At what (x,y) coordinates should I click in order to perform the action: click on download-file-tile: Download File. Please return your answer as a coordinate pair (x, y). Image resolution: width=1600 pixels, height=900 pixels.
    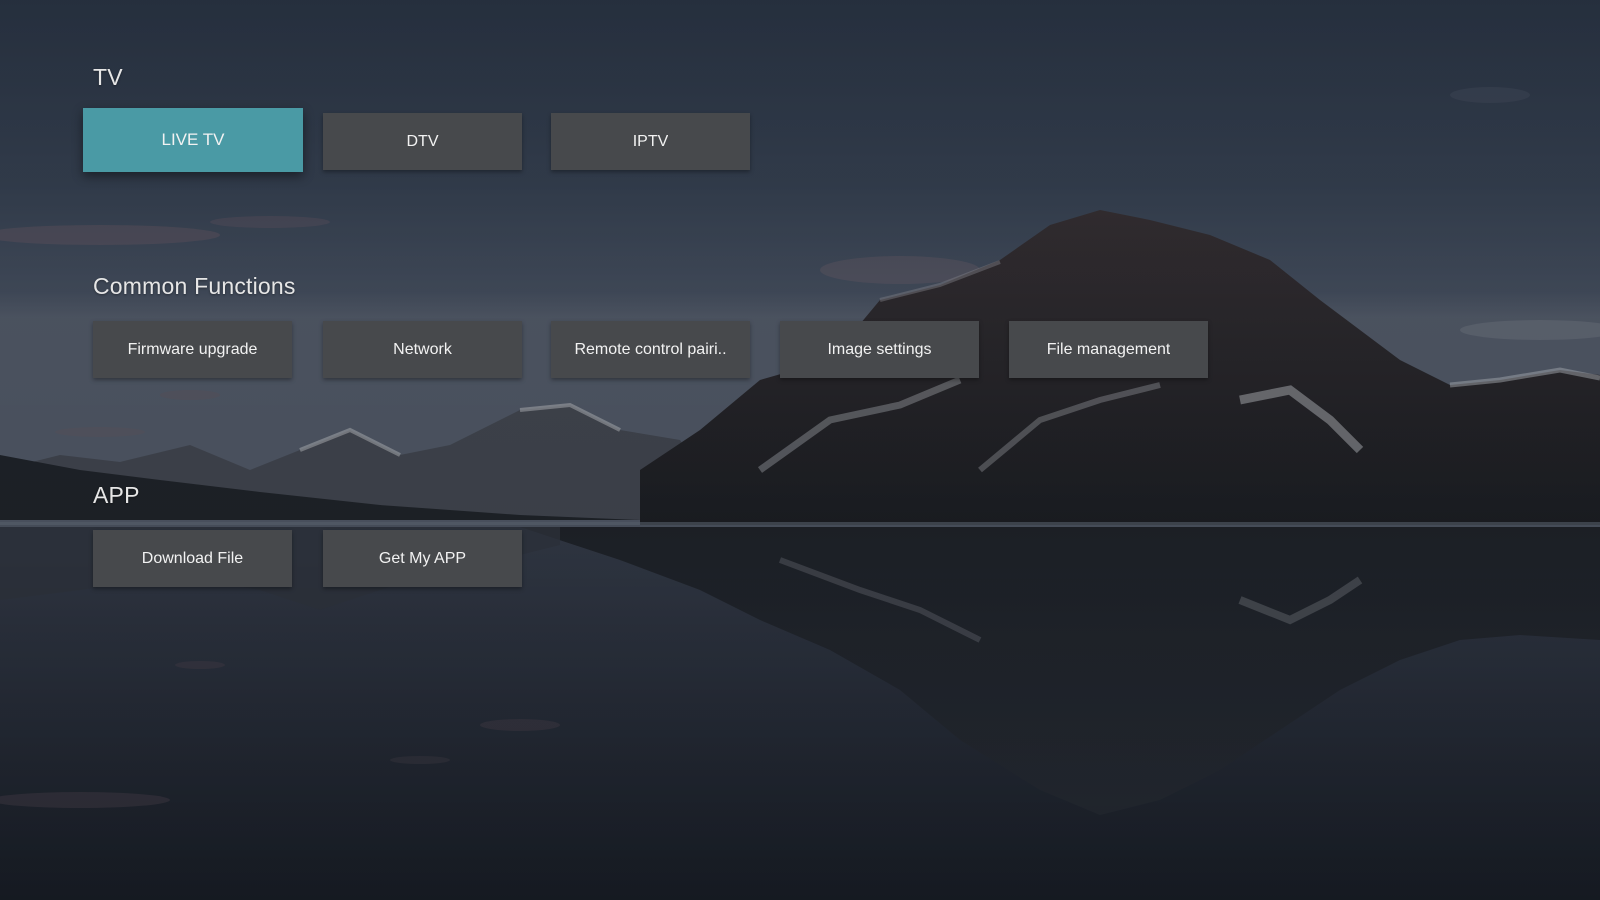
    Looking at the image, I should click on (192, 558).